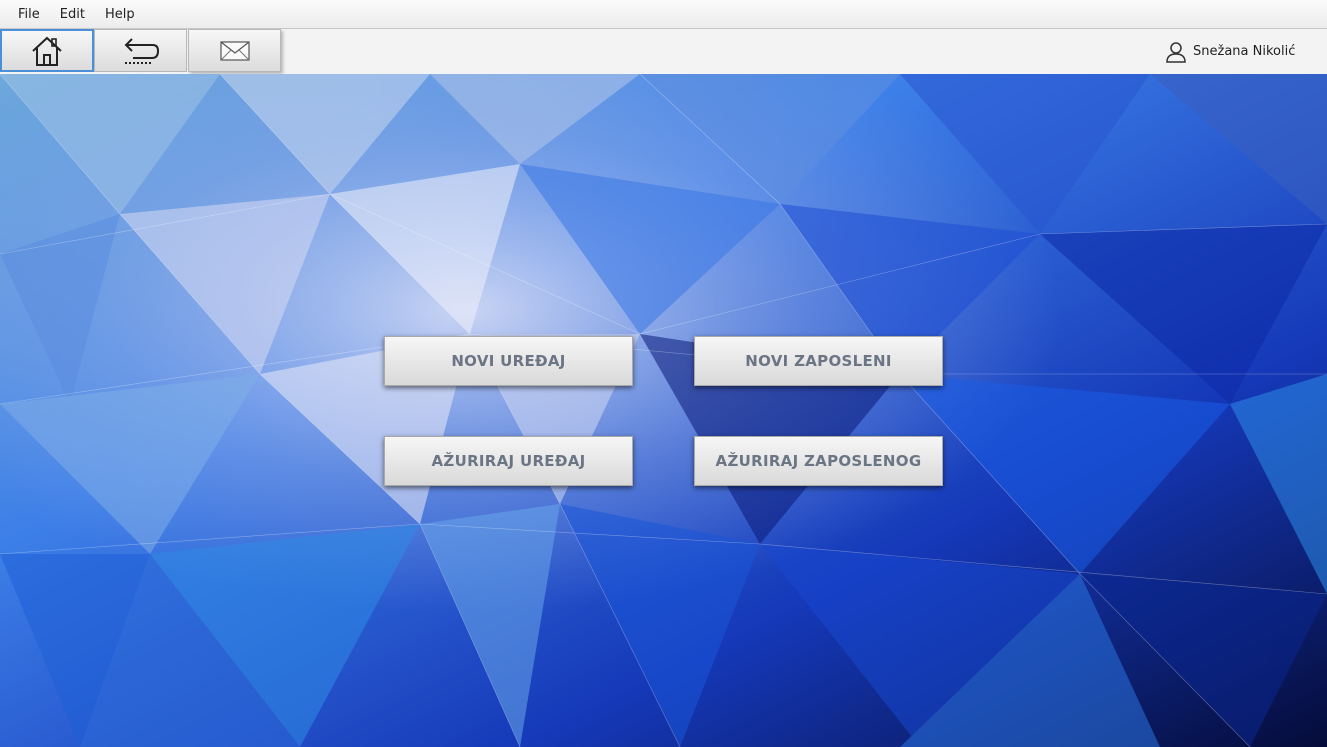  I want to click on new-employee-button: NOVI ZAPOSLENI, so click(818, 361).